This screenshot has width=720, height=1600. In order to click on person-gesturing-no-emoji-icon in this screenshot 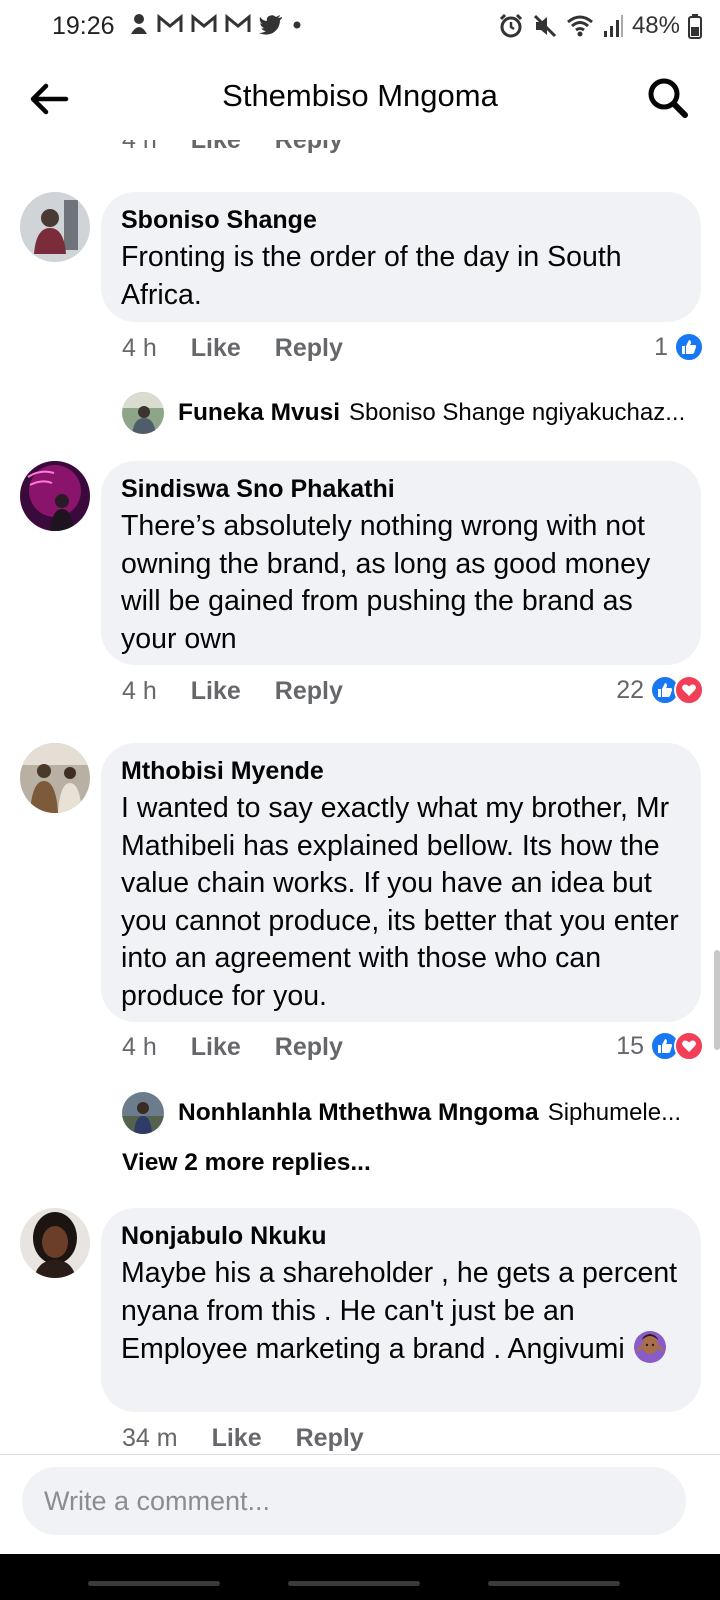, I will do `click(650, 1347)`.